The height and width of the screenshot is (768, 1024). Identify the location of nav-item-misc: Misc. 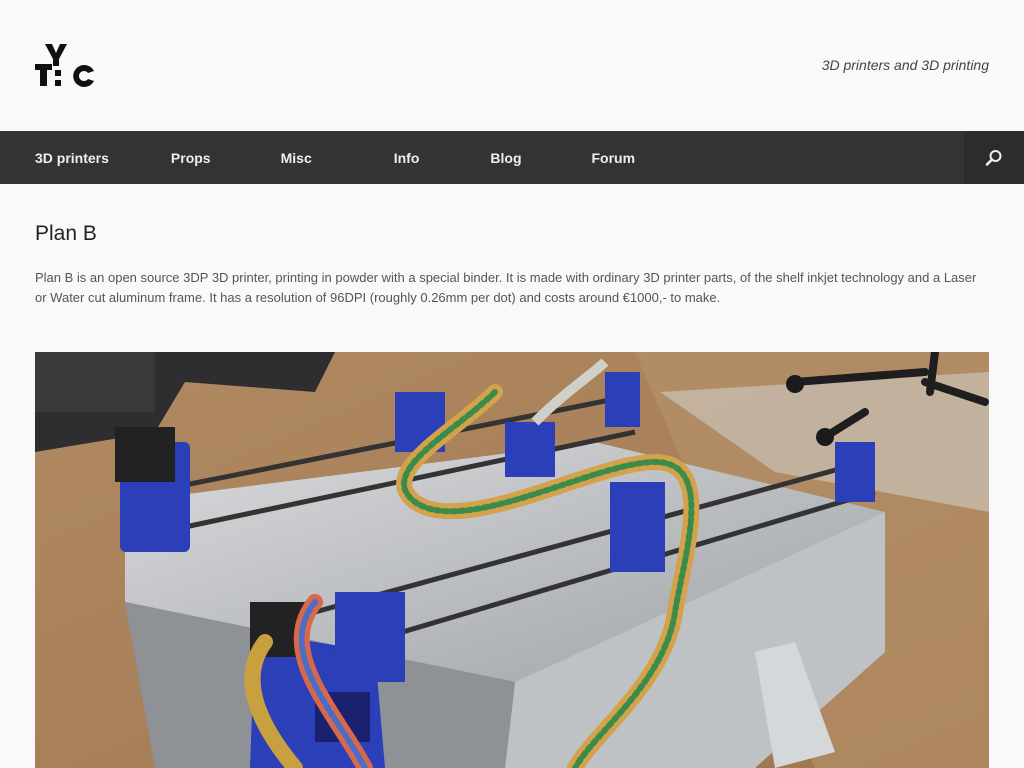
(296, 158).